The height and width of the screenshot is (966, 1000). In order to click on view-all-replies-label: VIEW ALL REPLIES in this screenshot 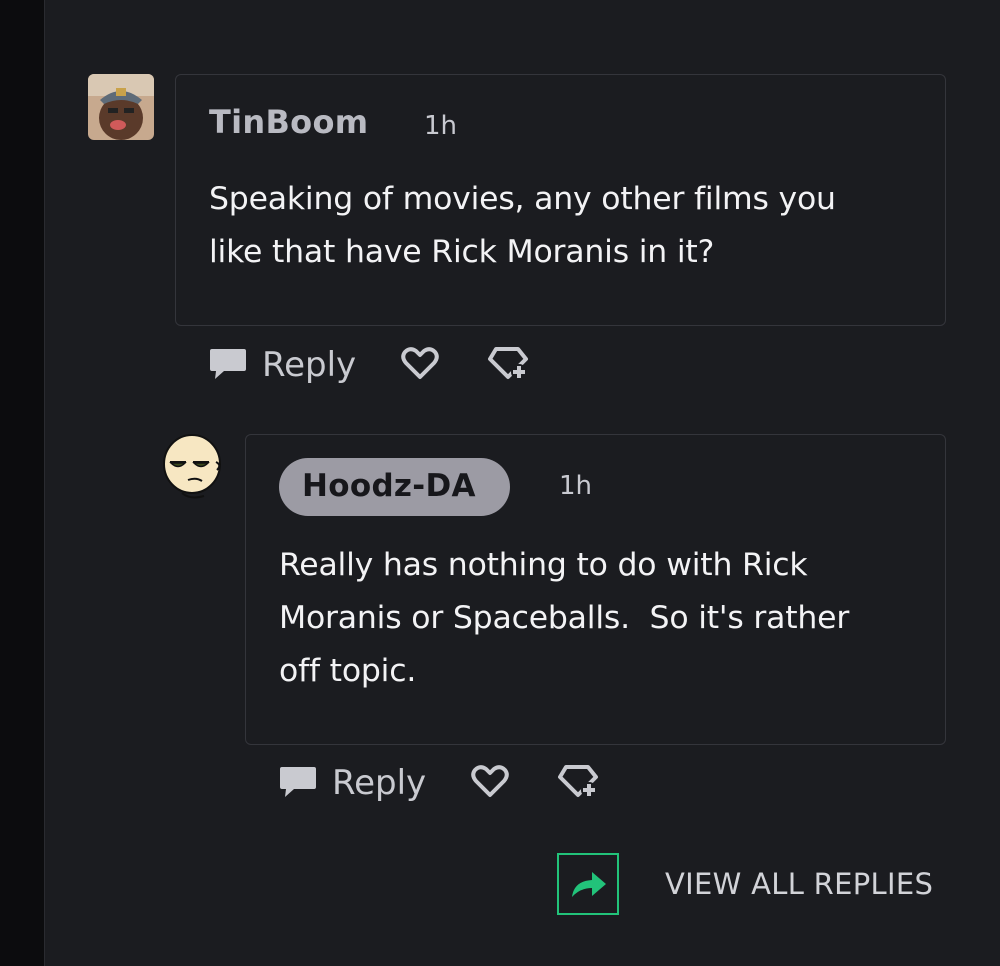, I will do `click(799, 884)`.